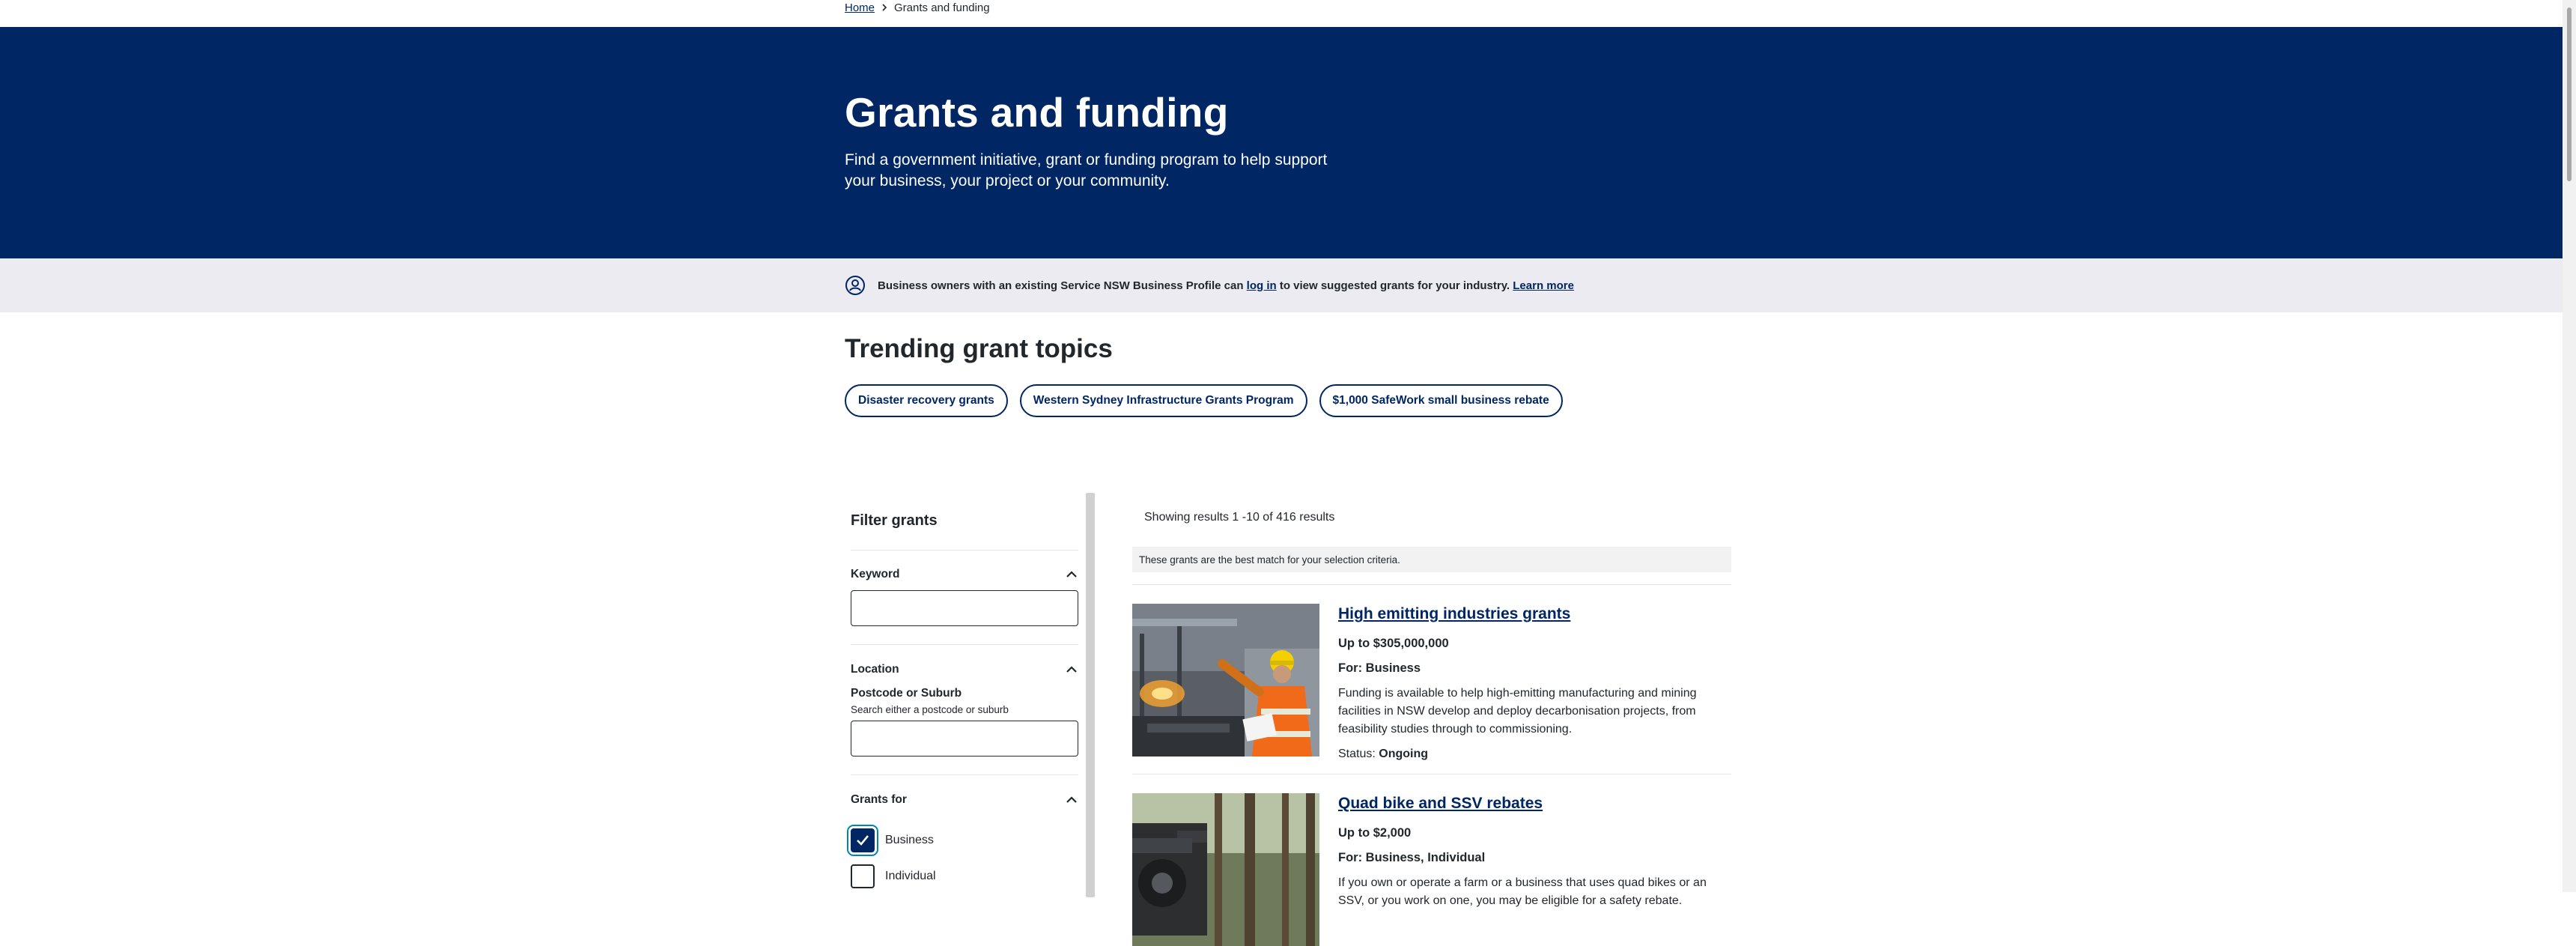 The width and height of the screenshot is (2576, 946). Describe the element at coordinates (1037, 112) in the screenshot. I see `page-title: Grants and funding` at that location.